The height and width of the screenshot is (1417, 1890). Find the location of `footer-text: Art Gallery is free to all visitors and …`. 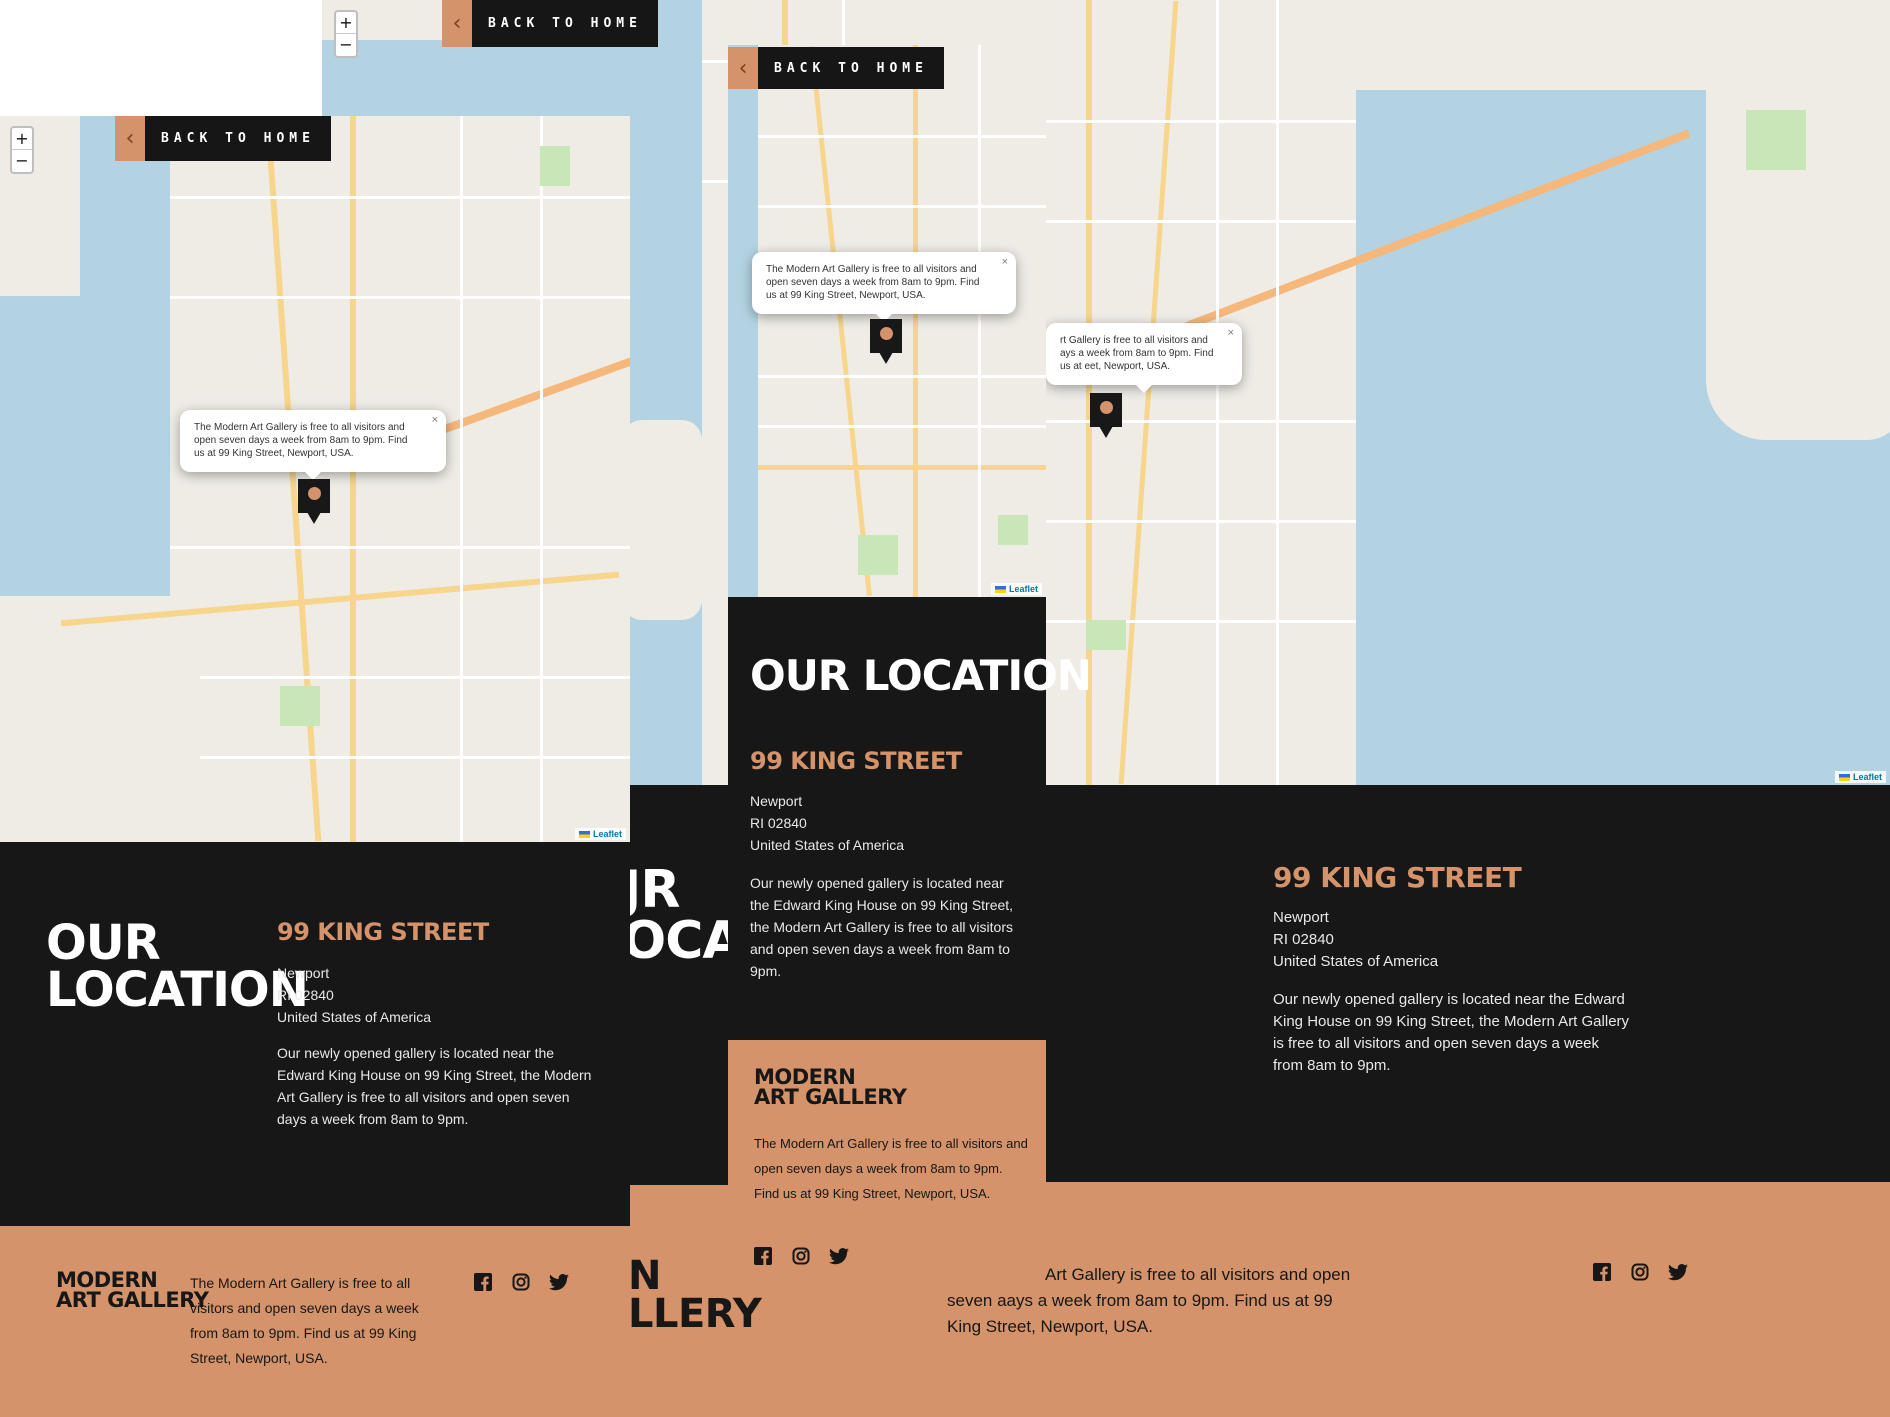

footer-text: Art Gallery is free to all visitors and … is located at coordinates (1149, 1300).